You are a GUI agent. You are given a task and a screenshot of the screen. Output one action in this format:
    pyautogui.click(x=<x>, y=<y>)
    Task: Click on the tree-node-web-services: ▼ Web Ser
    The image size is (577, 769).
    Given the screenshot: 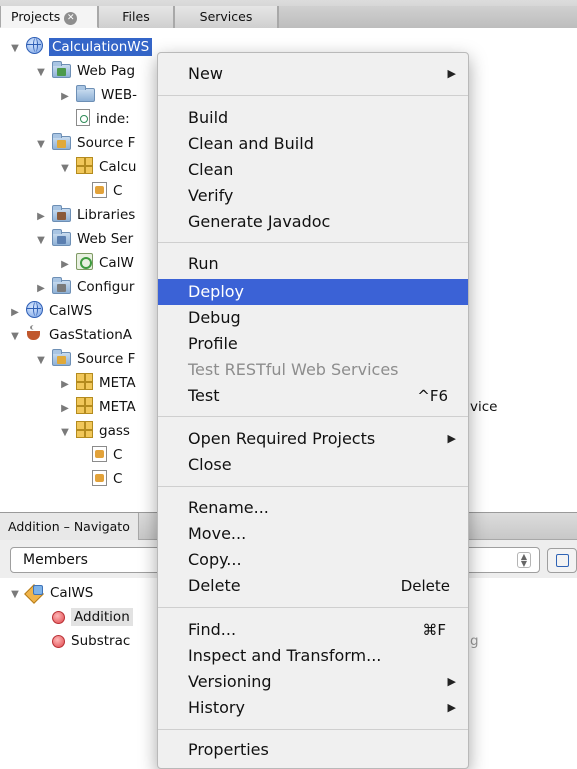 What is the action you would take?
    pyautogui.click(x=84, y=239)
    